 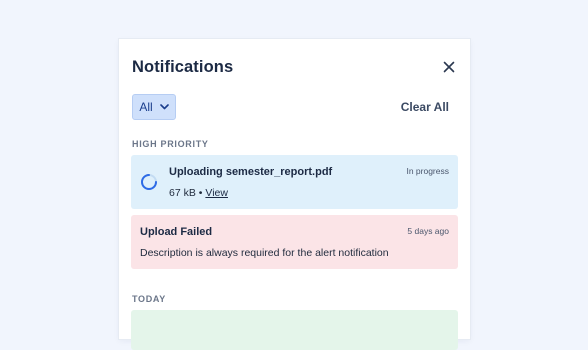 I want to click on section-label-high-priority: HIGH PRIORITY, so click(x=170, y=144).